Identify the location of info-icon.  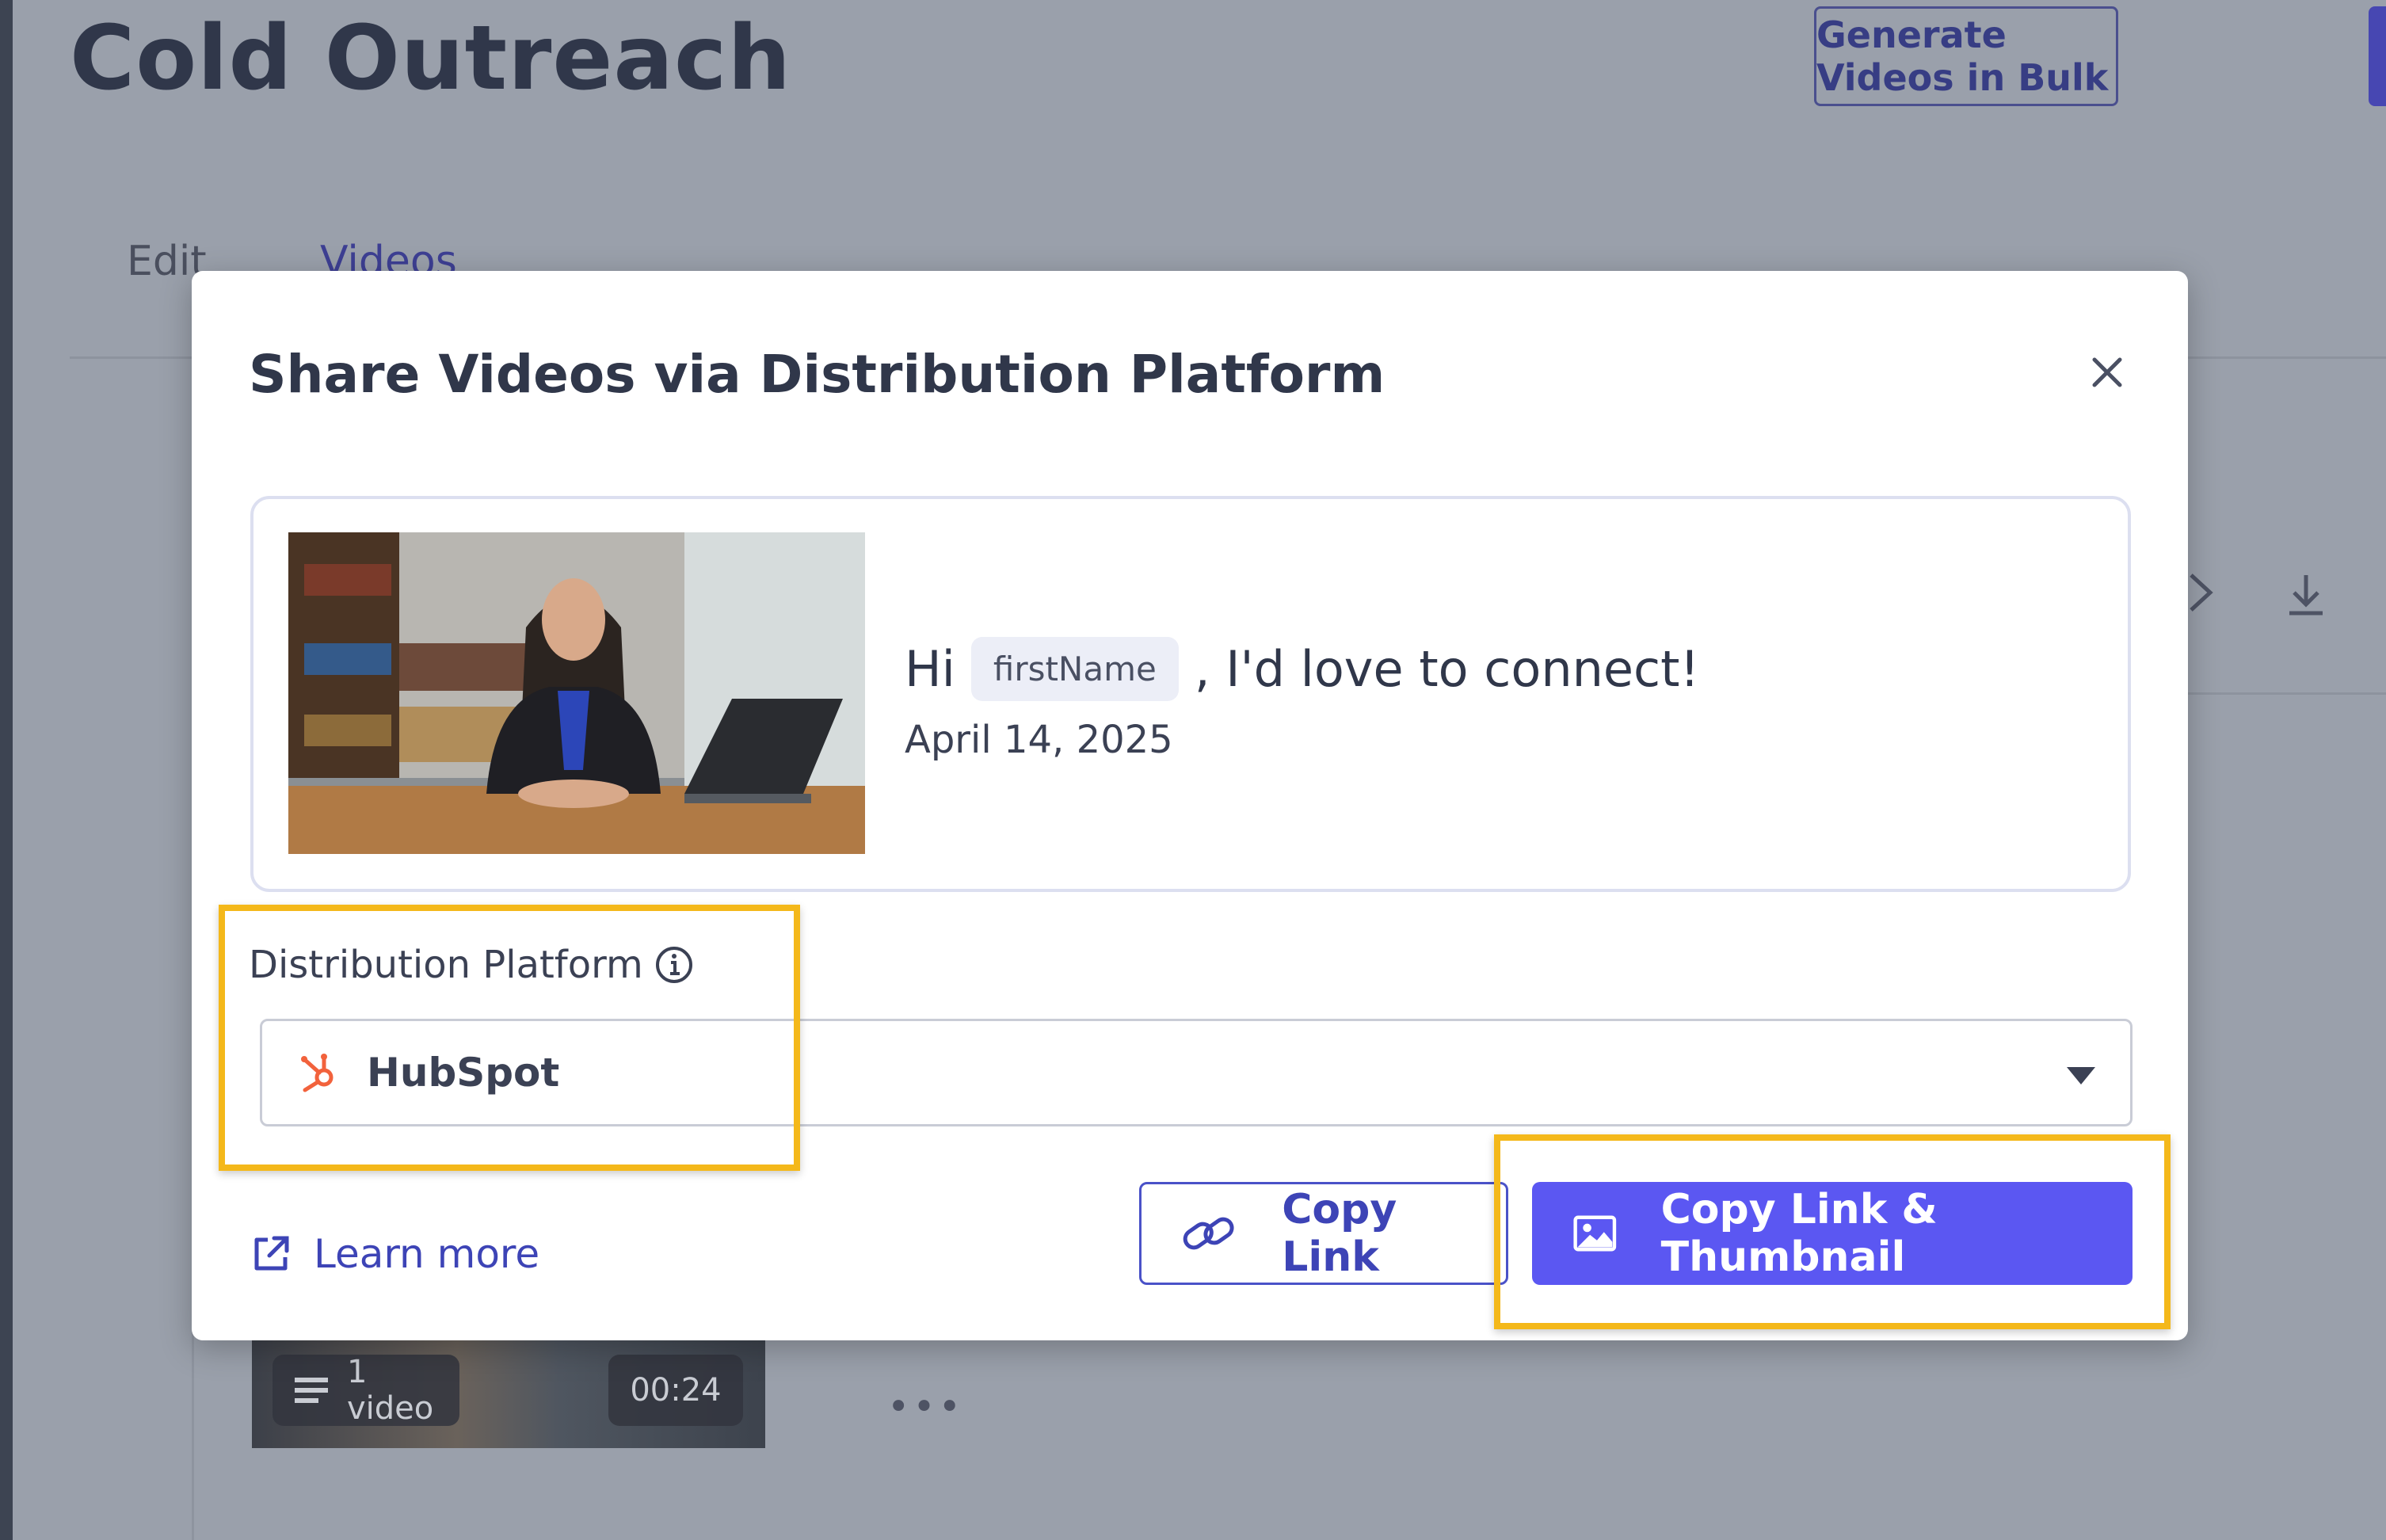
(674, 965).